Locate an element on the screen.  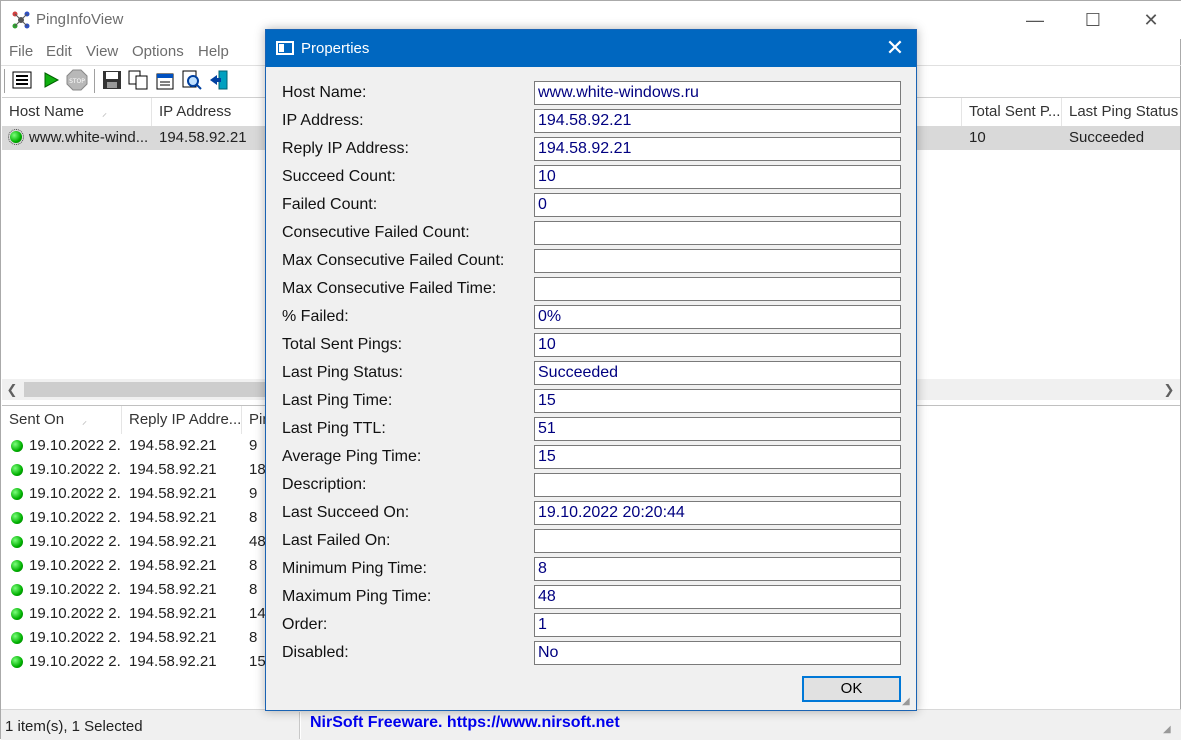
field-last-failed-on is located at coordinates (717, 541).